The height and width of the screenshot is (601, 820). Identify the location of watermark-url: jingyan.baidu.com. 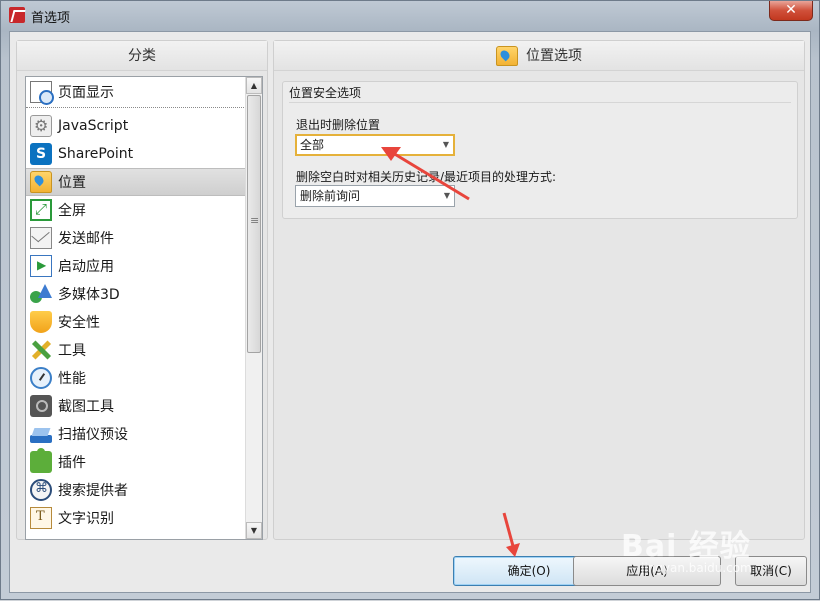
(696, 568).